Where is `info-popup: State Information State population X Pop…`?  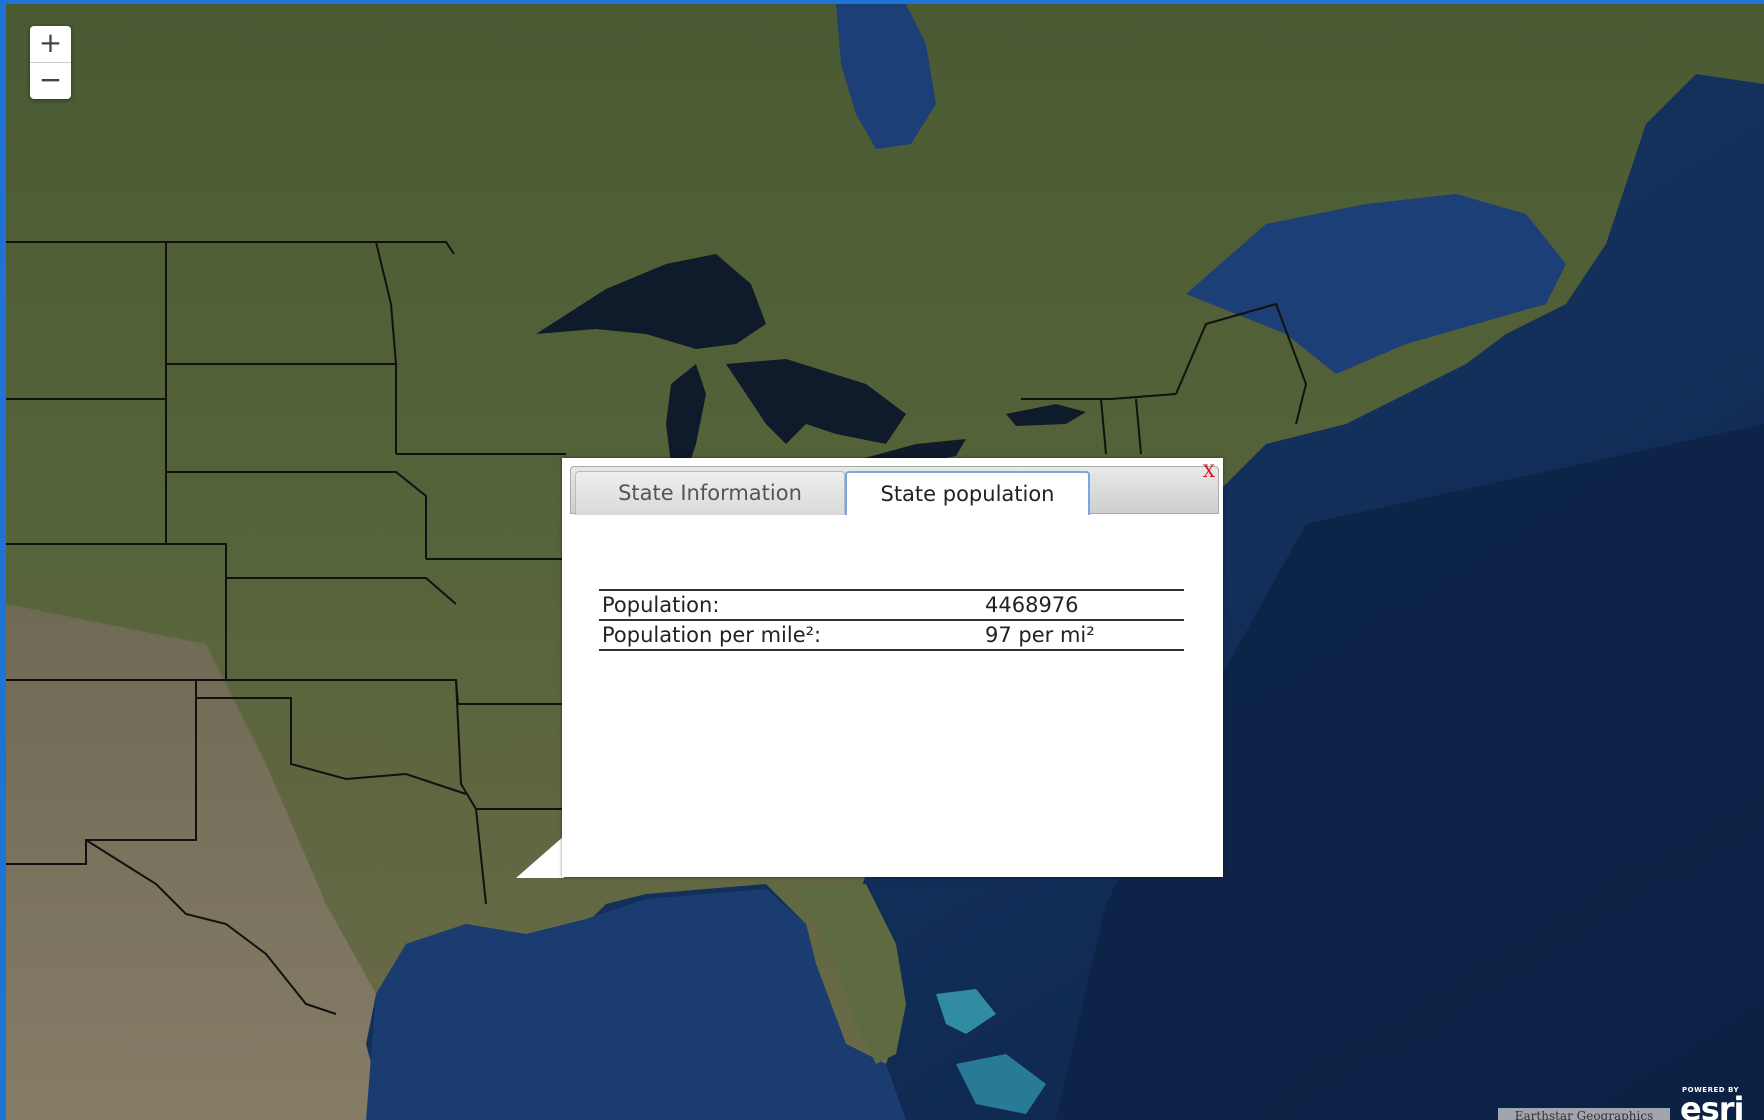 info-popup: State Information State population X Pop… is located at coordinates (892, 667).